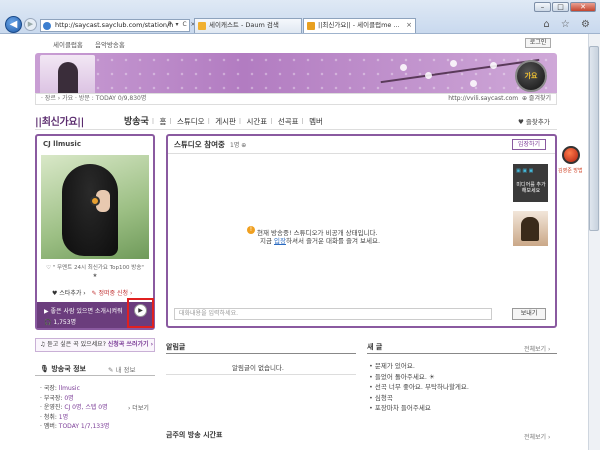 This screenshot has height=450, width=600. I want to click on sayclub-icon, so click(311, 26).